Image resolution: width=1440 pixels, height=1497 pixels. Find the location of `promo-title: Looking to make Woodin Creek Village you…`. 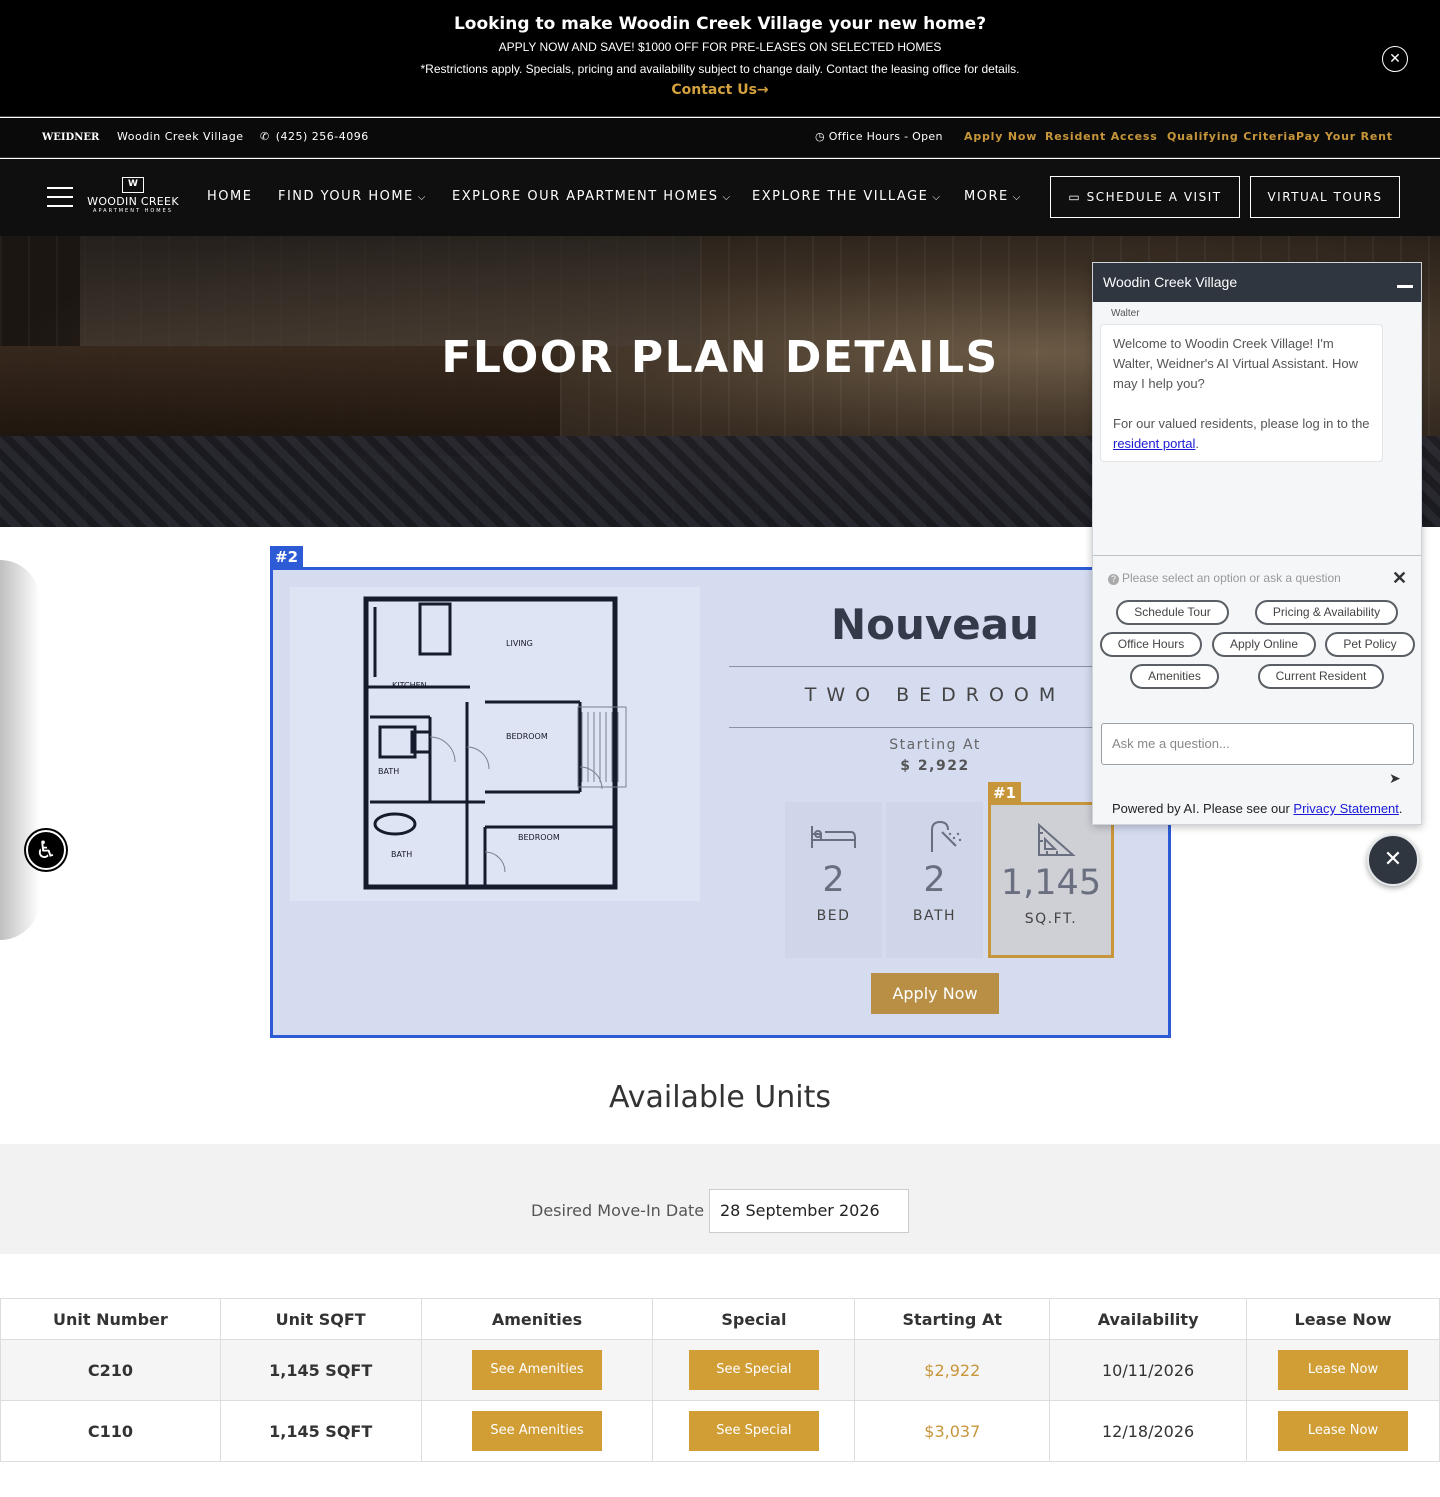

promo-title: Looking to make Woodin Creek Village you… is located at coordinates (720, 24).